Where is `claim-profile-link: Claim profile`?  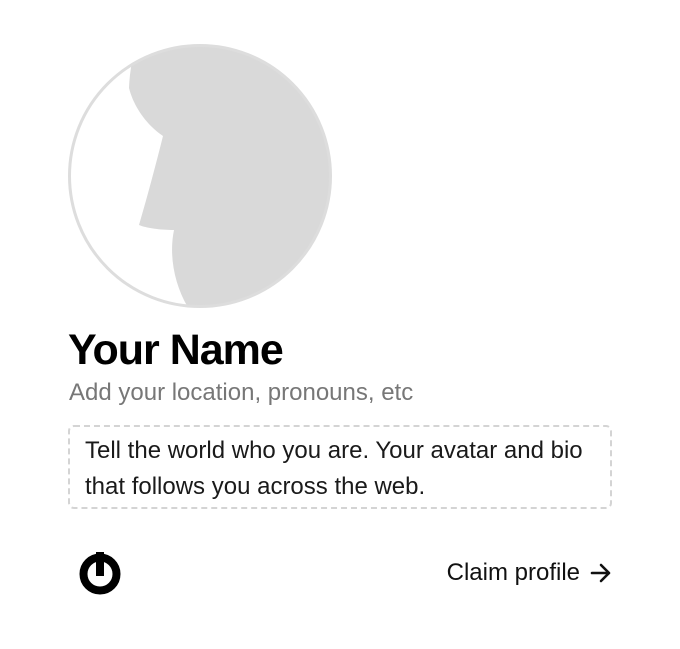 claim-profile-link: Claim profile is located at coordinates (529, 573).